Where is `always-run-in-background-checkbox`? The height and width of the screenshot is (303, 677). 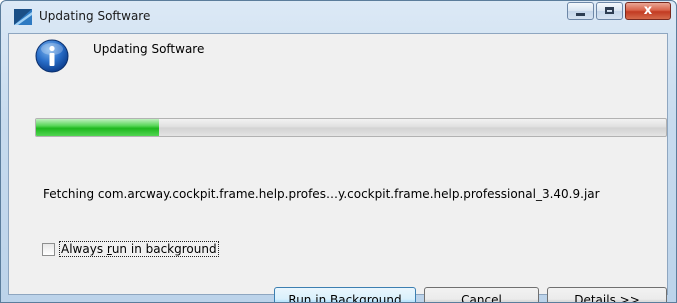
always-run-in-background-checkbox is located at coordinates (48, 249).